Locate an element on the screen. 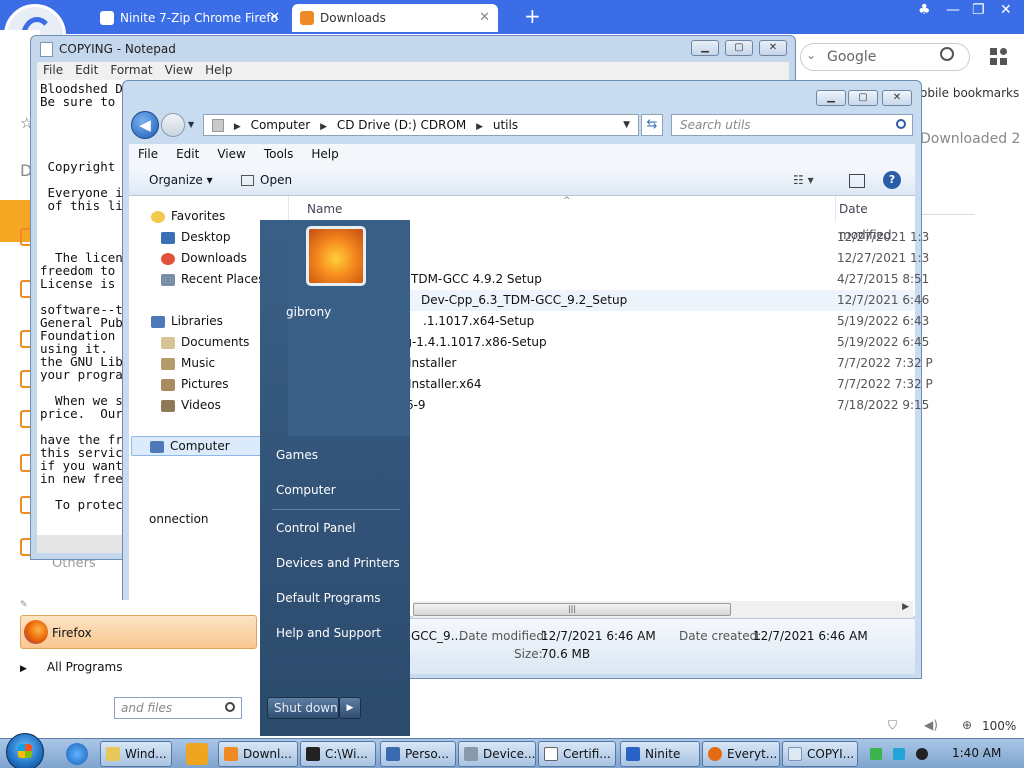  horizontal-scrollbar: ||| ▶ is located at coordinates (663, 609).